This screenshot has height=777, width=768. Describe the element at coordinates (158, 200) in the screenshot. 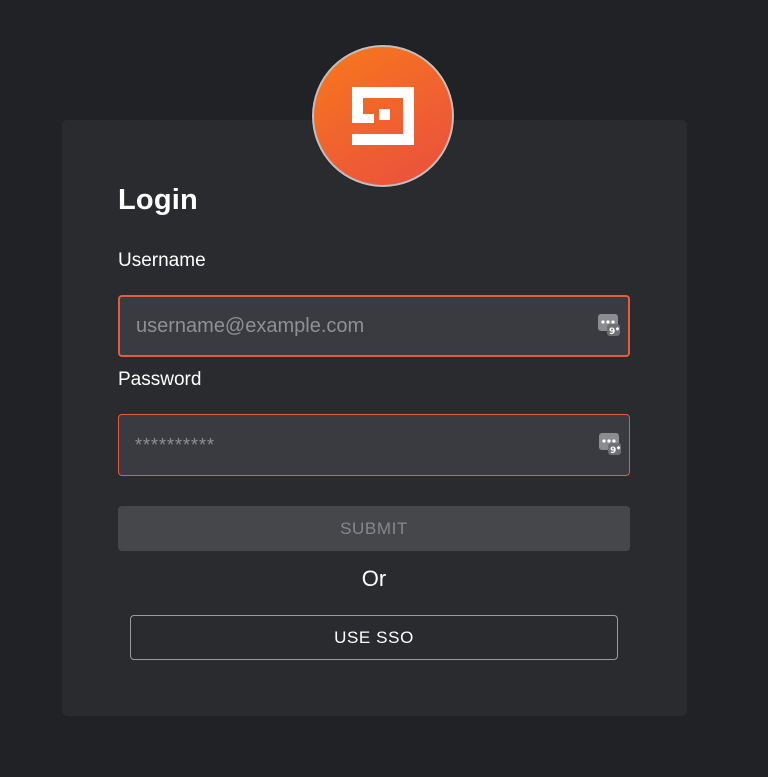

I see `login-title: Login` at that location.